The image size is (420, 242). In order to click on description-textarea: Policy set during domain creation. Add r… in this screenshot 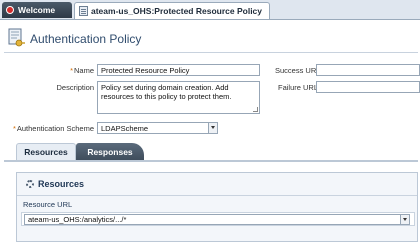, I will do `click(178, 97)`.